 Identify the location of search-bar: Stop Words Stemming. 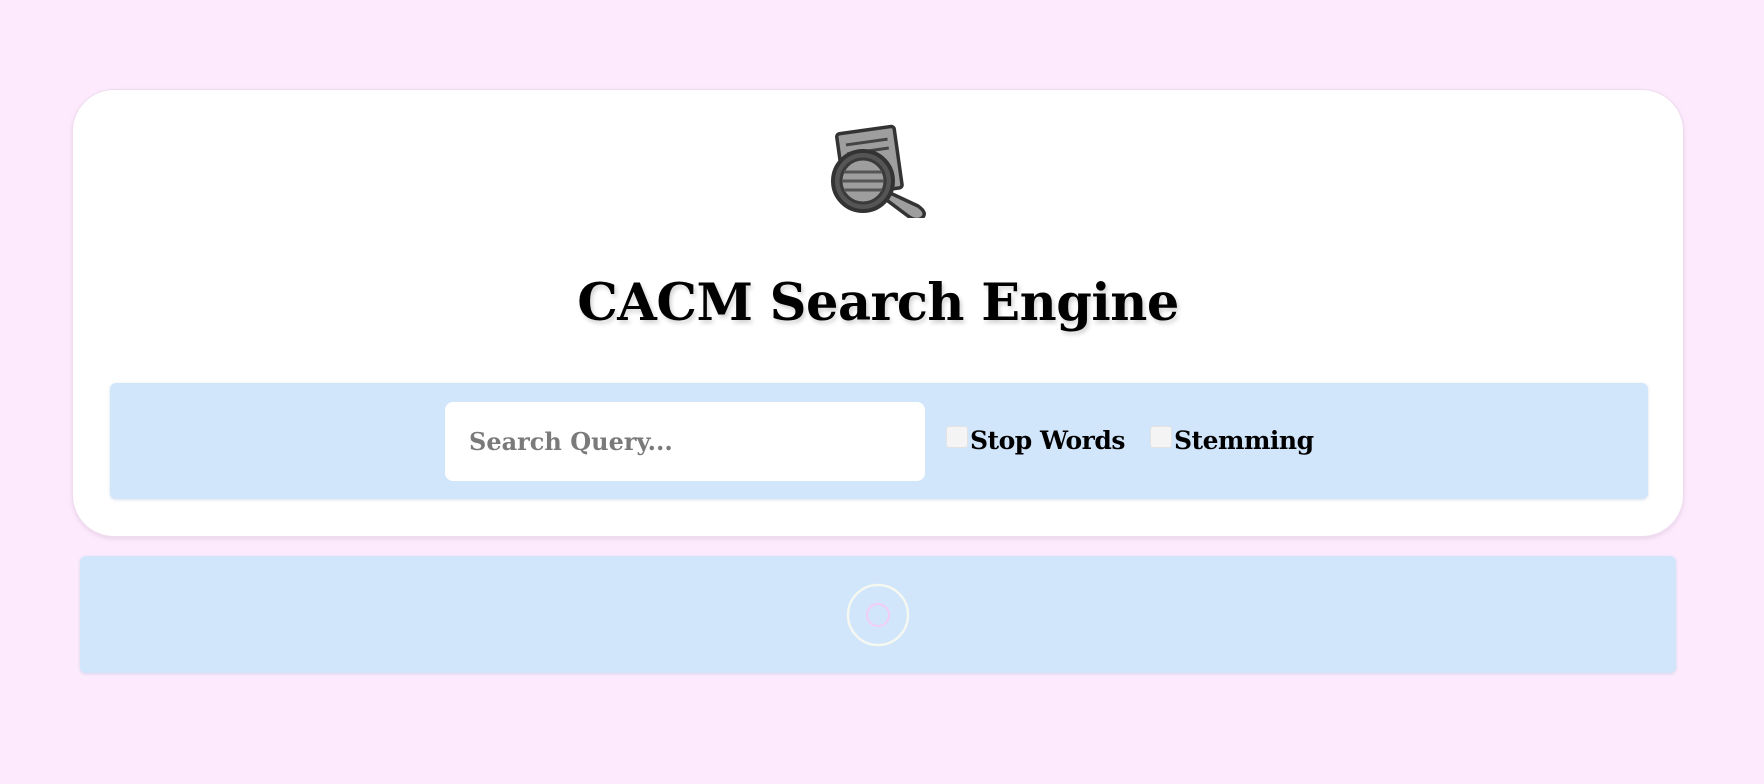
(879, 441).